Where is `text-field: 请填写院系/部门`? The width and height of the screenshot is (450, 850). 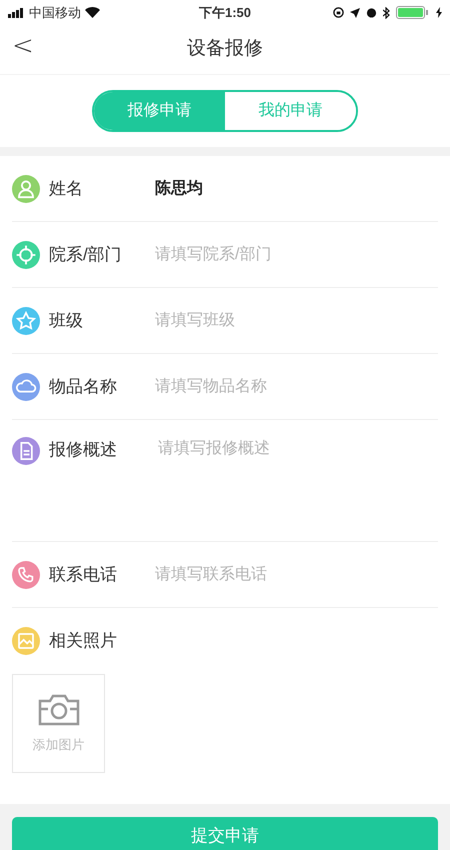 text-field: 请填写院系/部门 is located at coordinates (296, 254).